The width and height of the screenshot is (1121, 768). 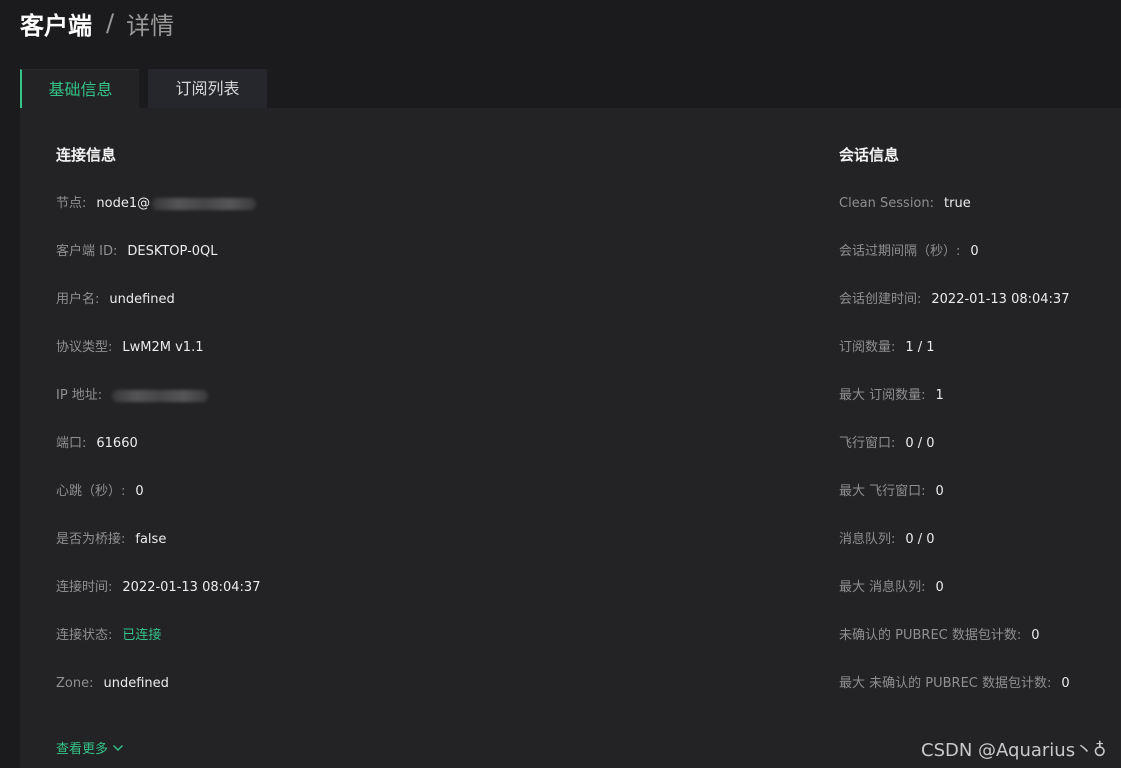 What do you see at coordinates (123, 203) in the screenshot?
I see `node-value: node1@` at bounding box center [123, 203].